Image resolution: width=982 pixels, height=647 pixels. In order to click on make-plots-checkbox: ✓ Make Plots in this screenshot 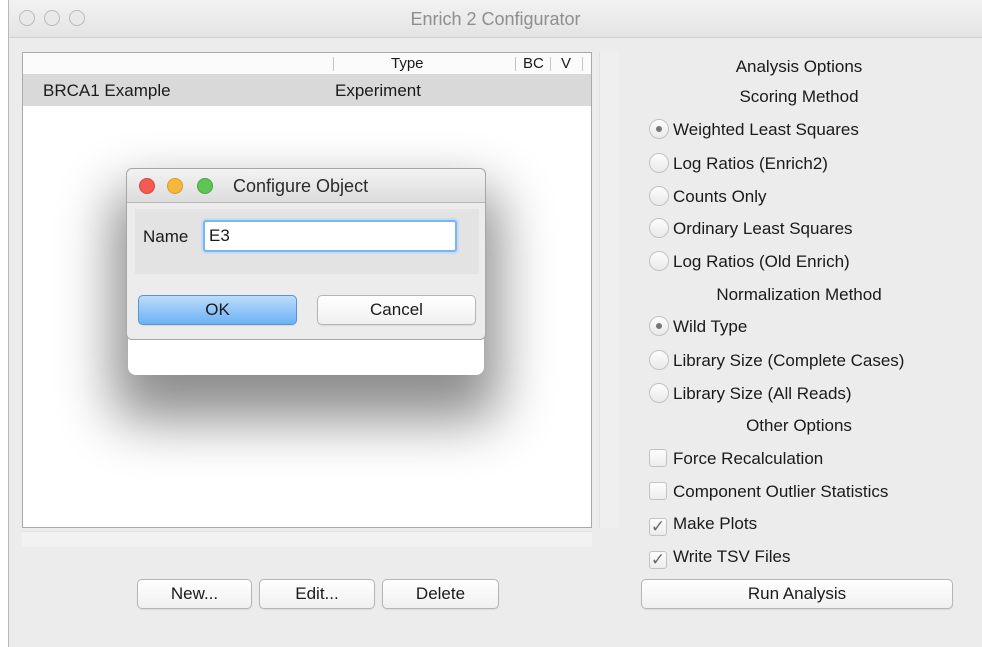, I will do `click(703, 525)`.